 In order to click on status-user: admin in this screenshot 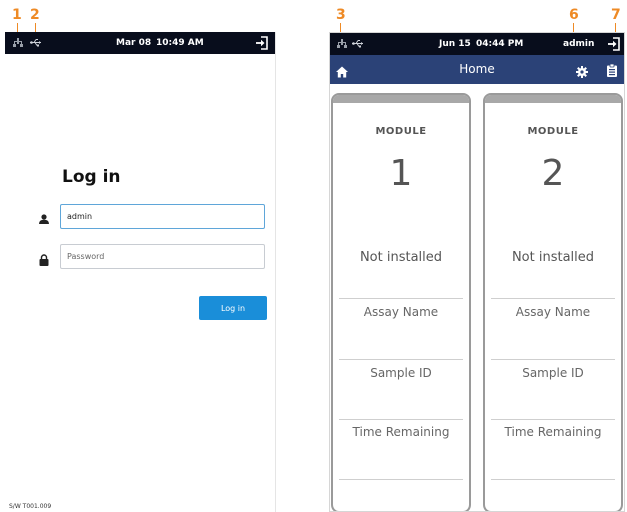, I will do `click(579, 44)`.